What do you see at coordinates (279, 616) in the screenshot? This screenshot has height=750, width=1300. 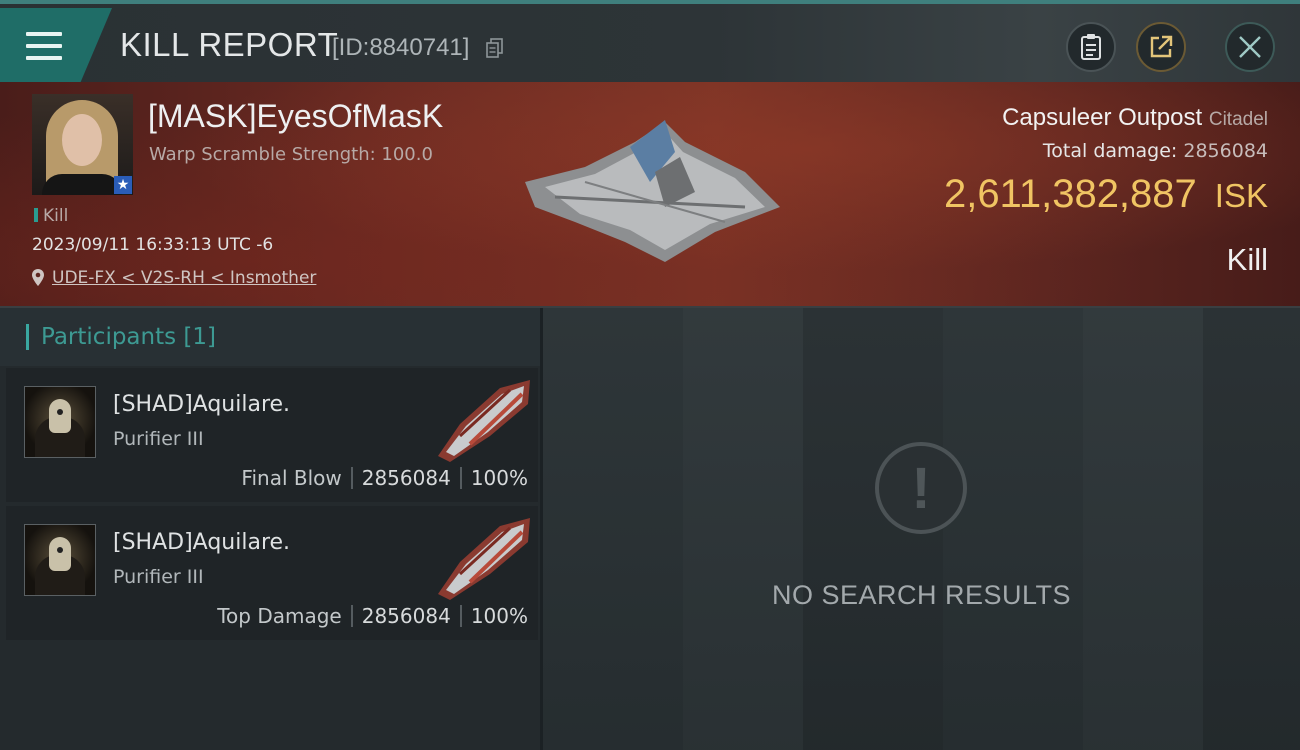 I see `participant-role: Top Damage` at bounding box center [279, 616].